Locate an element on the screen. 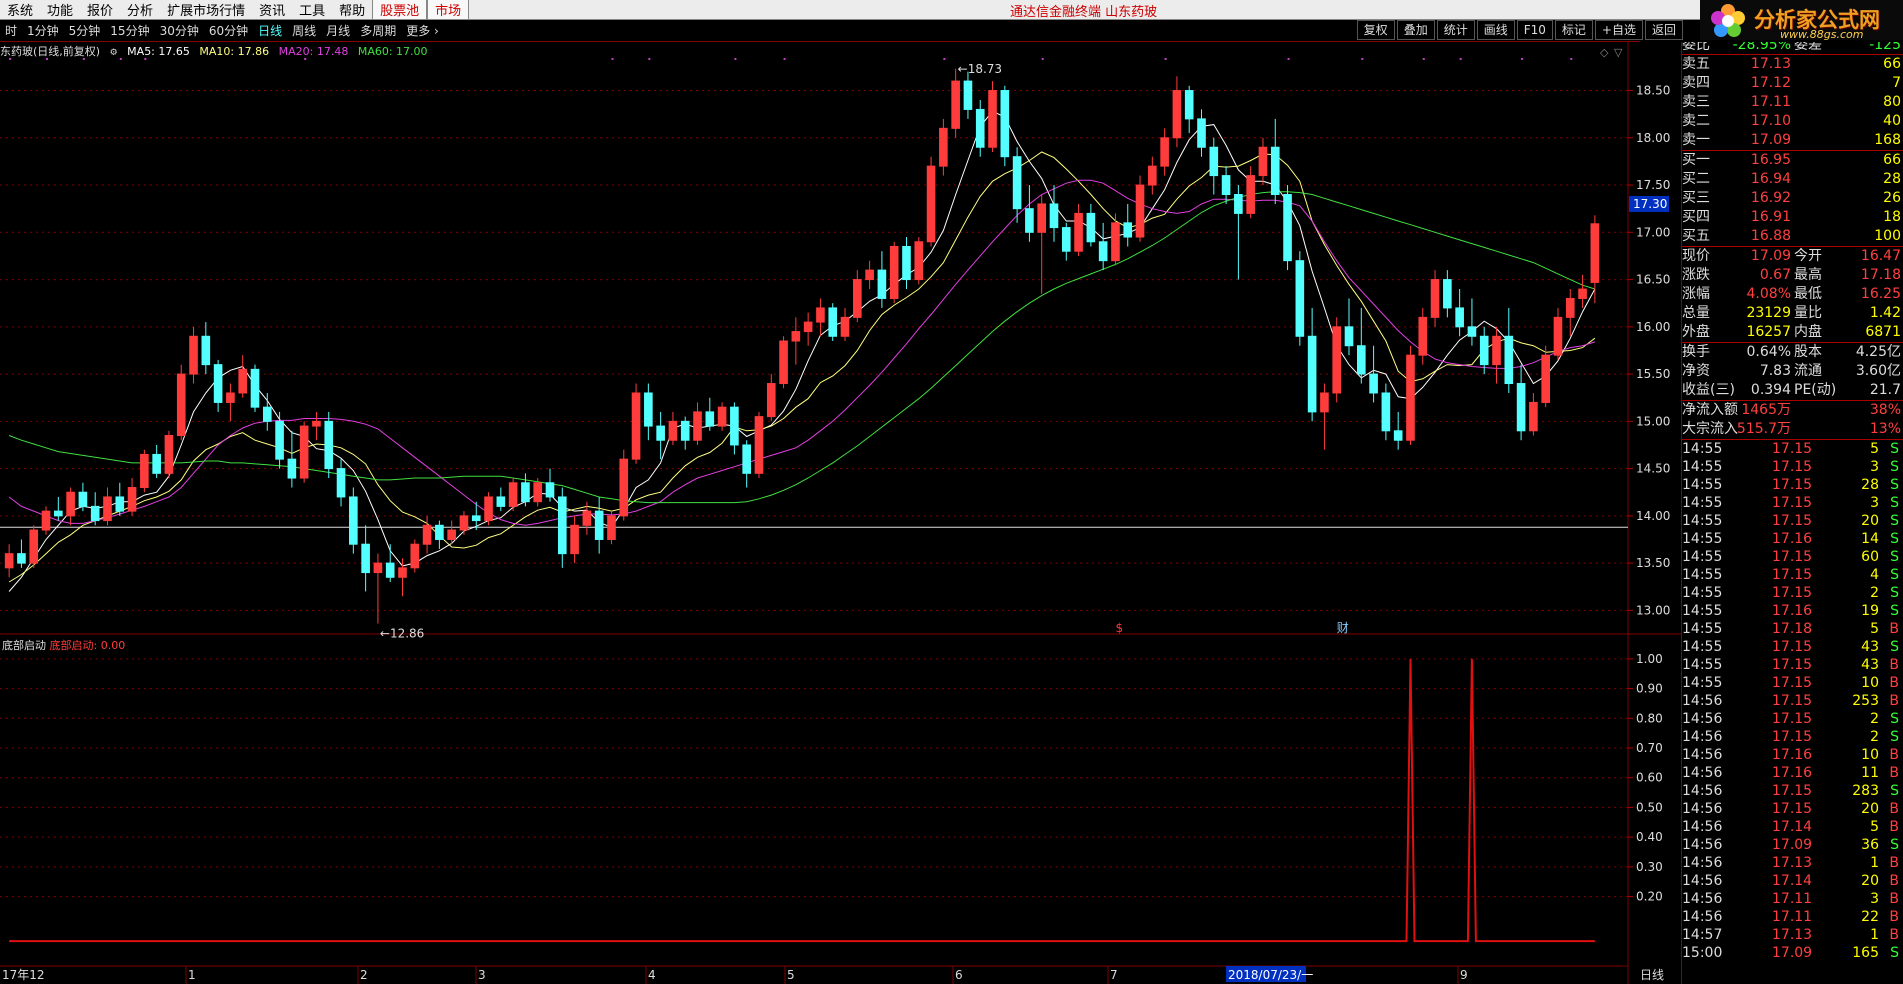 This screenshot has height=984, width=1903. dropdown-icon: ▽ is located at coordinates (1618, 52).